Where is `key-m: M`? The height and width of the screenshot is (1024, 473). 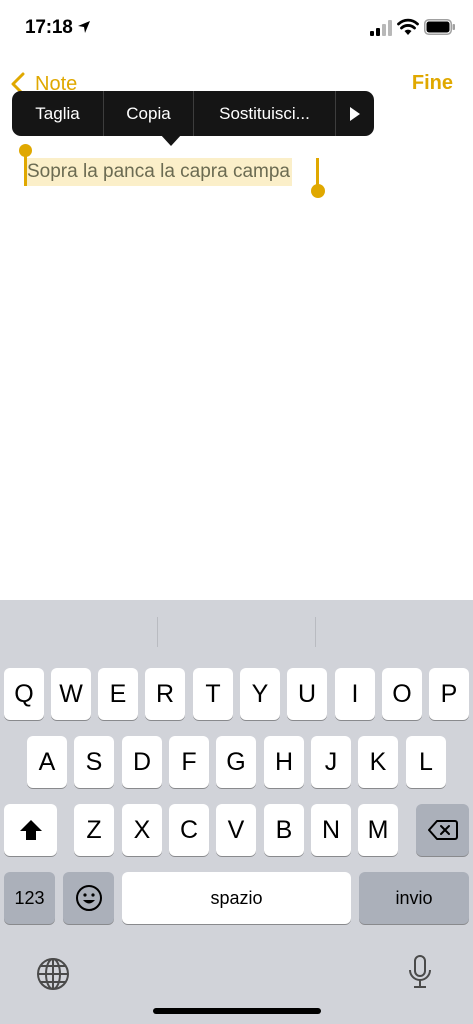 key-m: M is located at coordinates (378, 830).